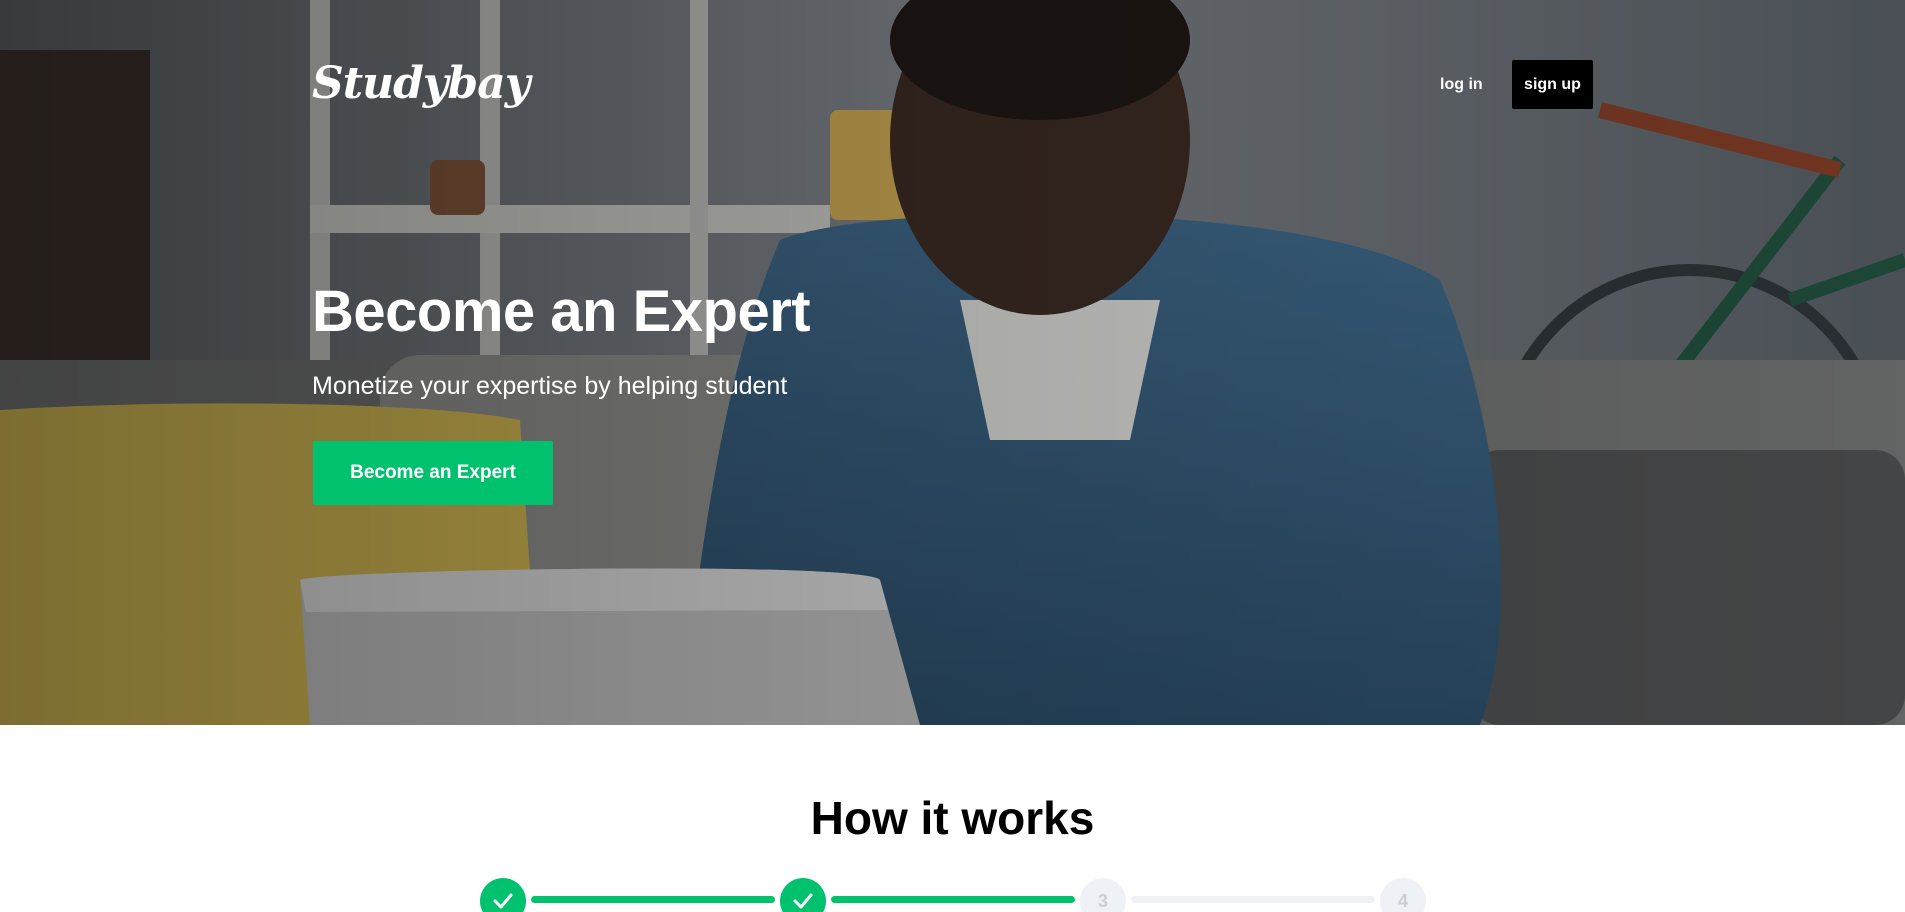 The height and width of the screenshot is (912, 1905). I want to click on step-4-circle: 4, so click(1403, 895).